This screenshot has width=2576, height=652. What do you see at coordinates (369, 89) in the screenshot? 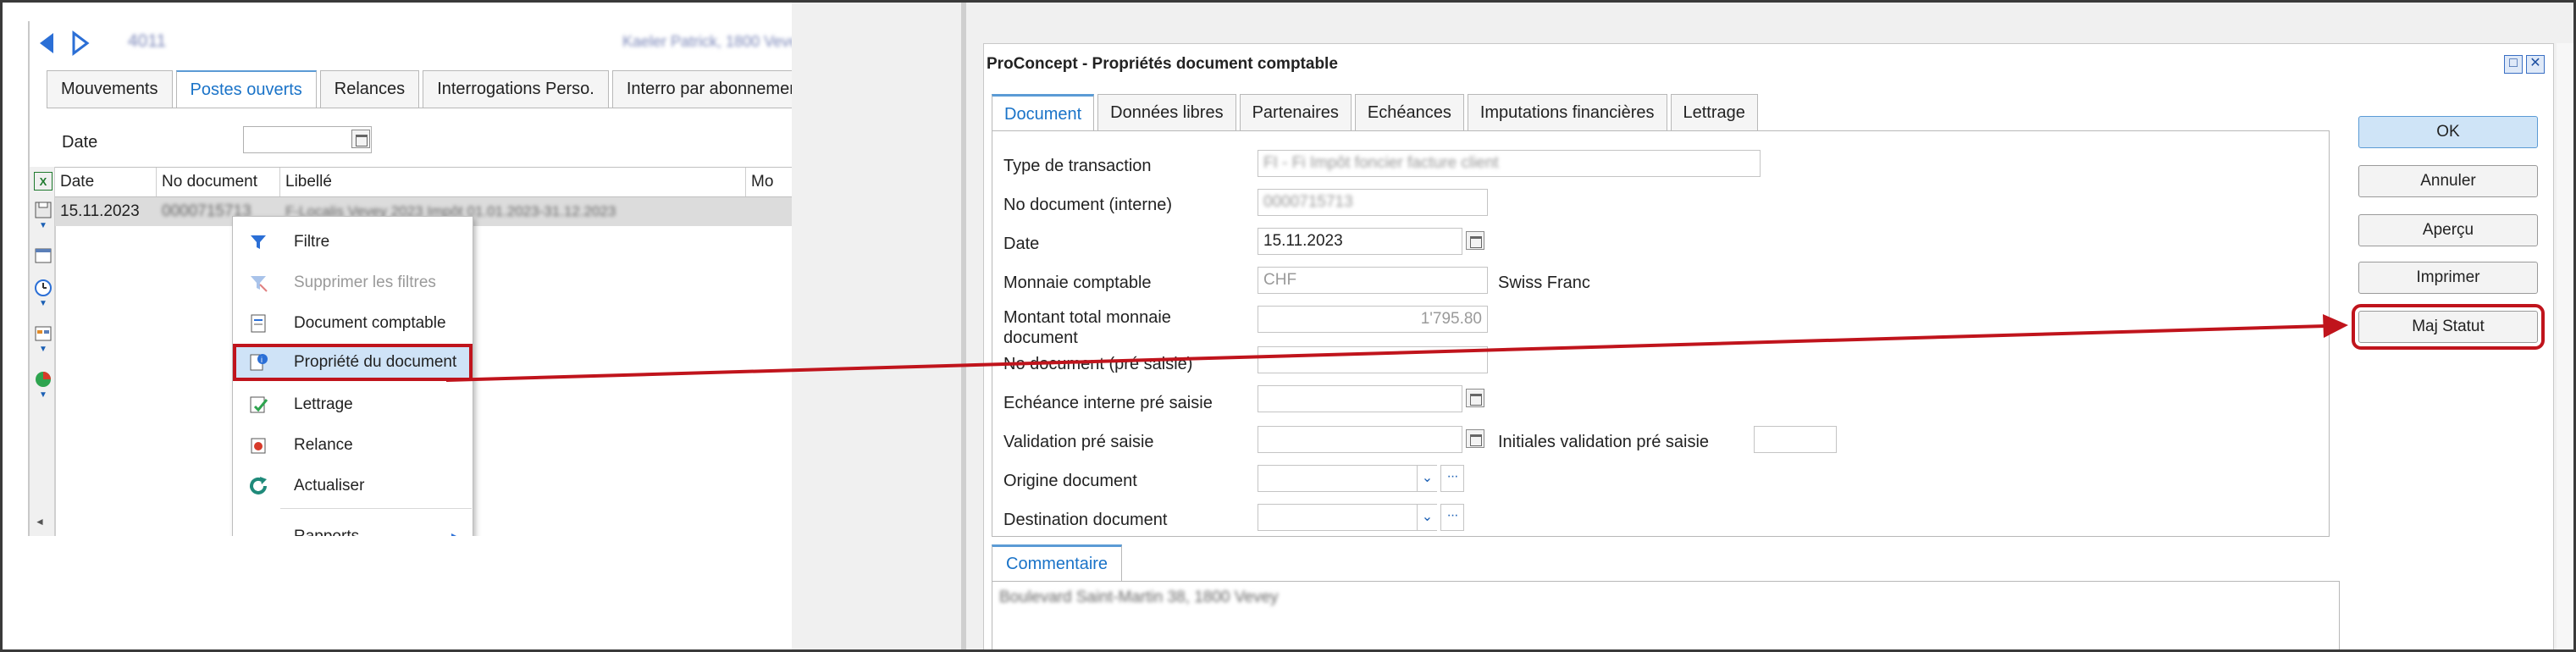
I see `tab-relances: Relances` at bounding box center [369, 89].